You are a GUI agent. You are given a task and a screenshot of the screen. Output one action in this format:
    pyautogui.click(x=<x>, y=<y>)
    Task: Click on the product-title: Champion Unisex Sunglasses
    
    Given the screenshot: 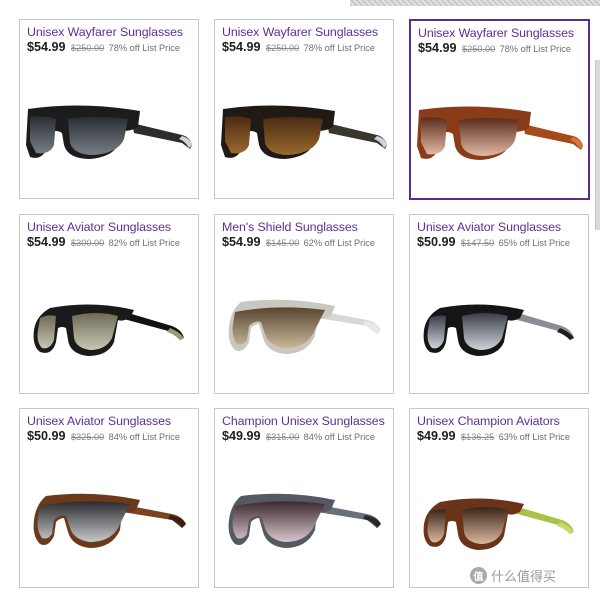 What is the action you would take?
    pyautogui.click(x=305, y=421)
    